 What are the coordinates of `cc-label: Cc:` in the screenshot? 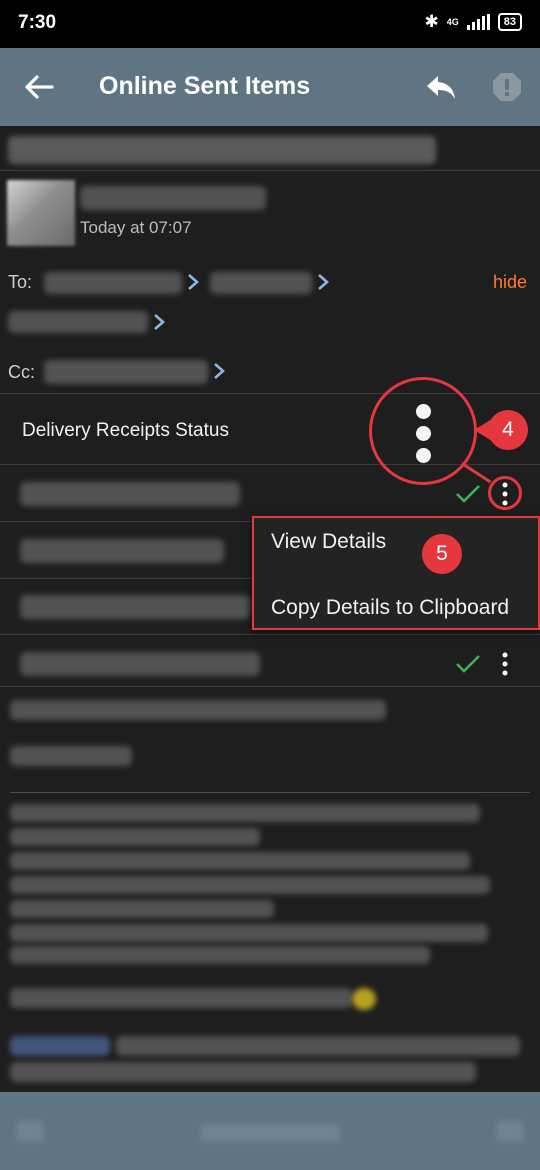 It's located at (21, 372).